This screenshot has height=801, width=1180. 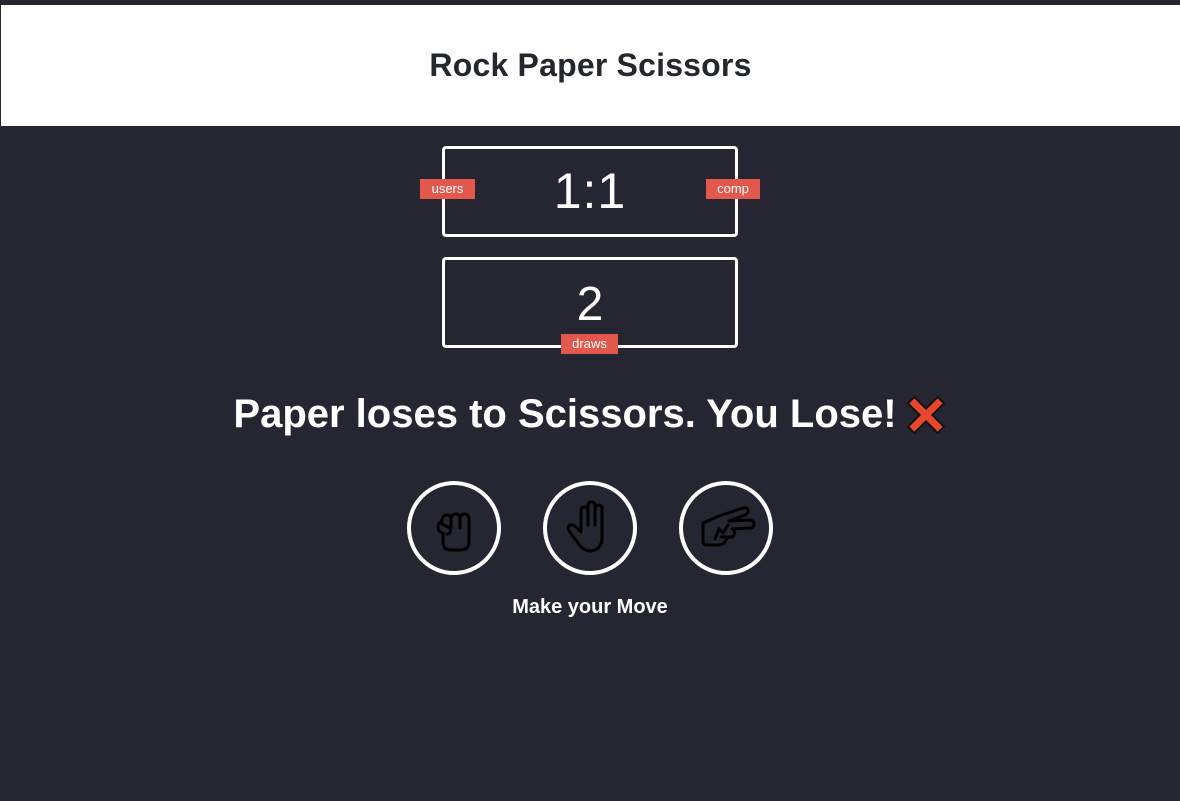 I want to click on paper-choice-button, so click(x=590, y=528).